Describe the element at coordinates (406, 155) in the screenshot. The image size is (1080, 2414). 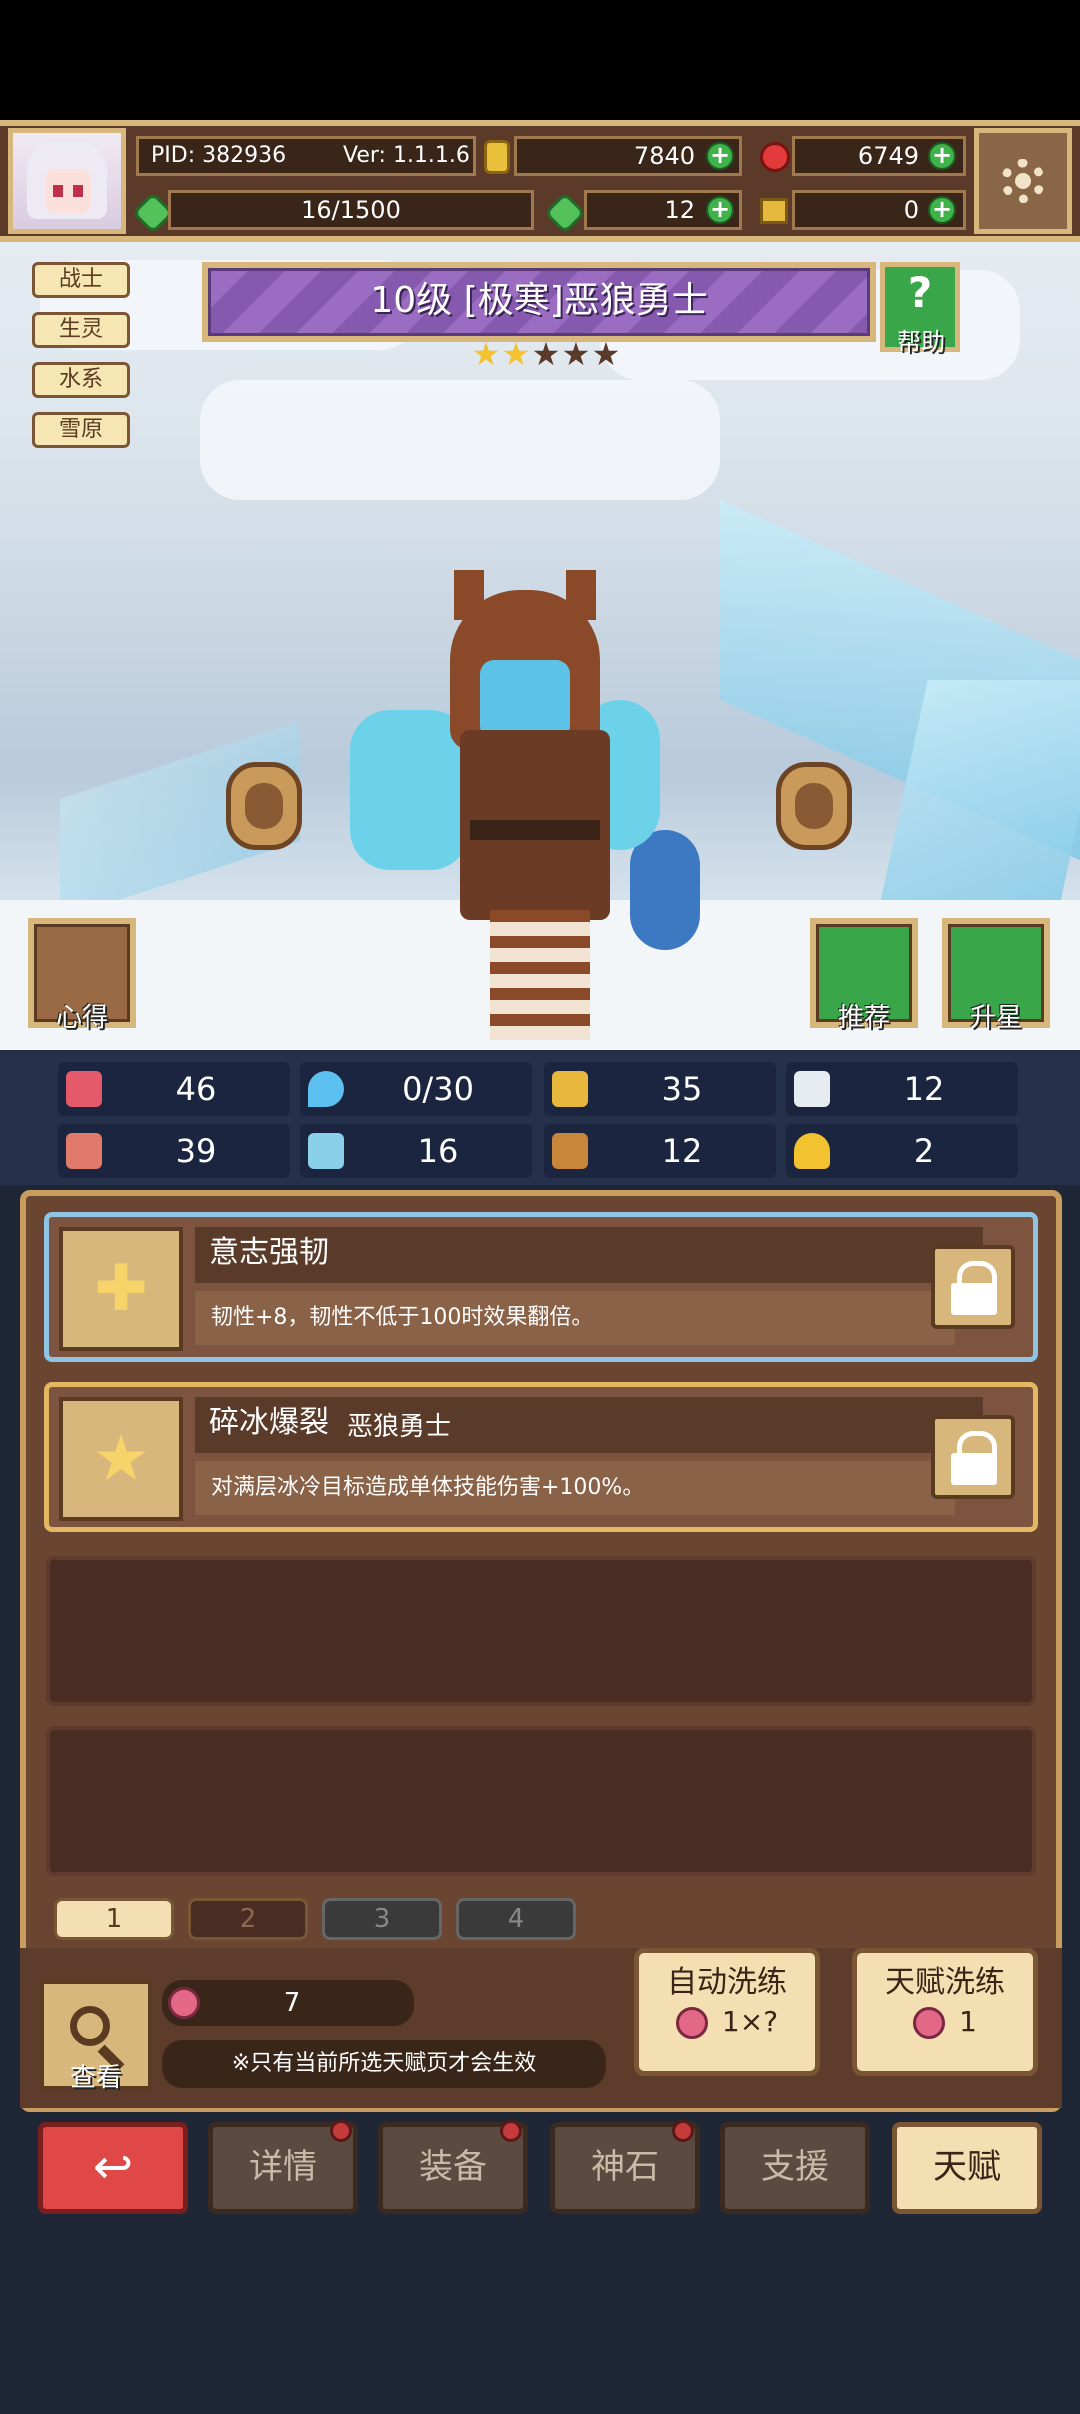
I see `version-text: Ver: 1.1.1.6` at that location.